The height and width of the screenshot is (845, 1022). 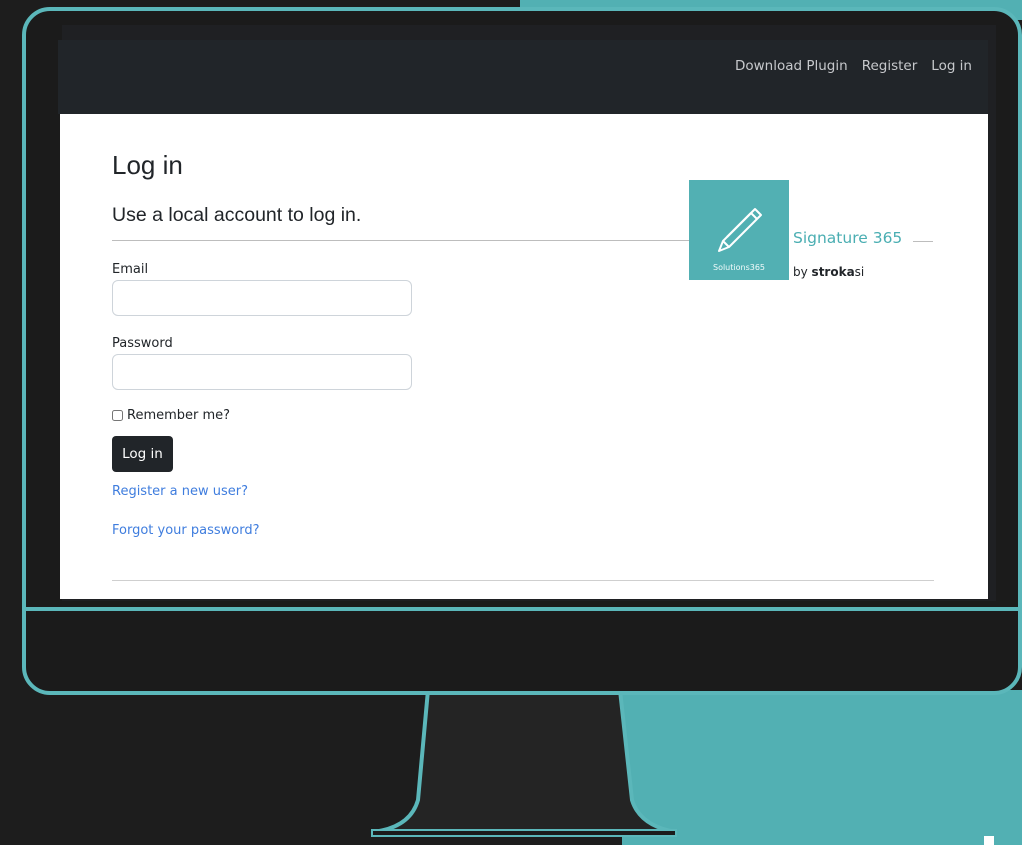 I want to click on remember-me-checkbox, so click(x=117, y=415).